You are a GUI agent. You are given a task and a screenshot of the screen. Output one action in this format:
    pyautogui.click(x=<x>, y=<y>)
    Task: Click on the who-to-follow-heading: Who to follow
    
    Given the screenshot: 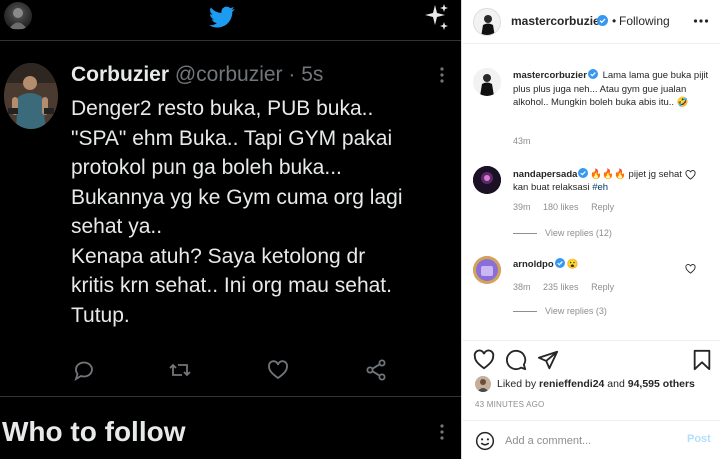 What is the action you would take?
    pyautogui.click(x=94, y=431)
    